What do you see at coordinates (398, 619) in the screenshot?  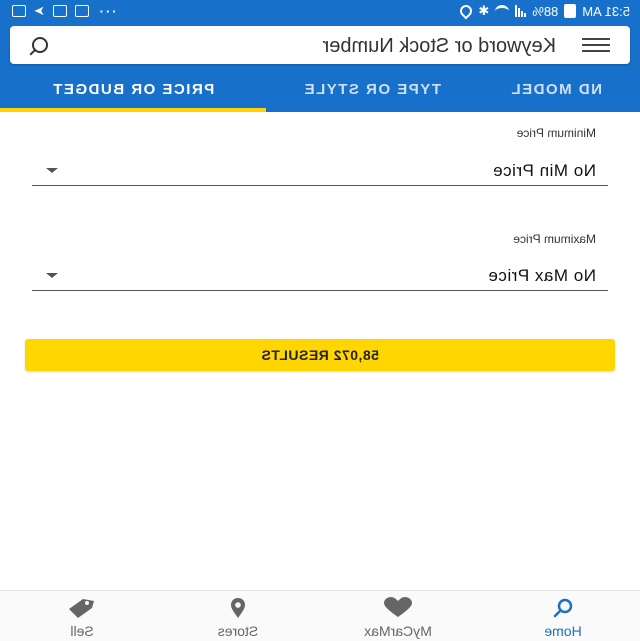 I see `nav-mycarmax: MyCarMax` at bounding box center [398, 619].